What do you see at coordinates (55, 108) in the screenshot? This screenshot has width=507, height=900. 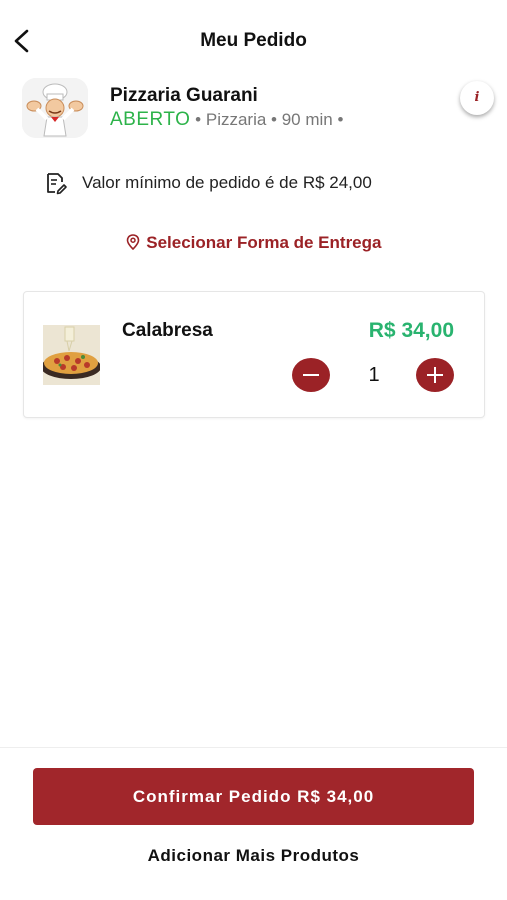 I see `chef-logo-icon` at bounding box center [55, 108].